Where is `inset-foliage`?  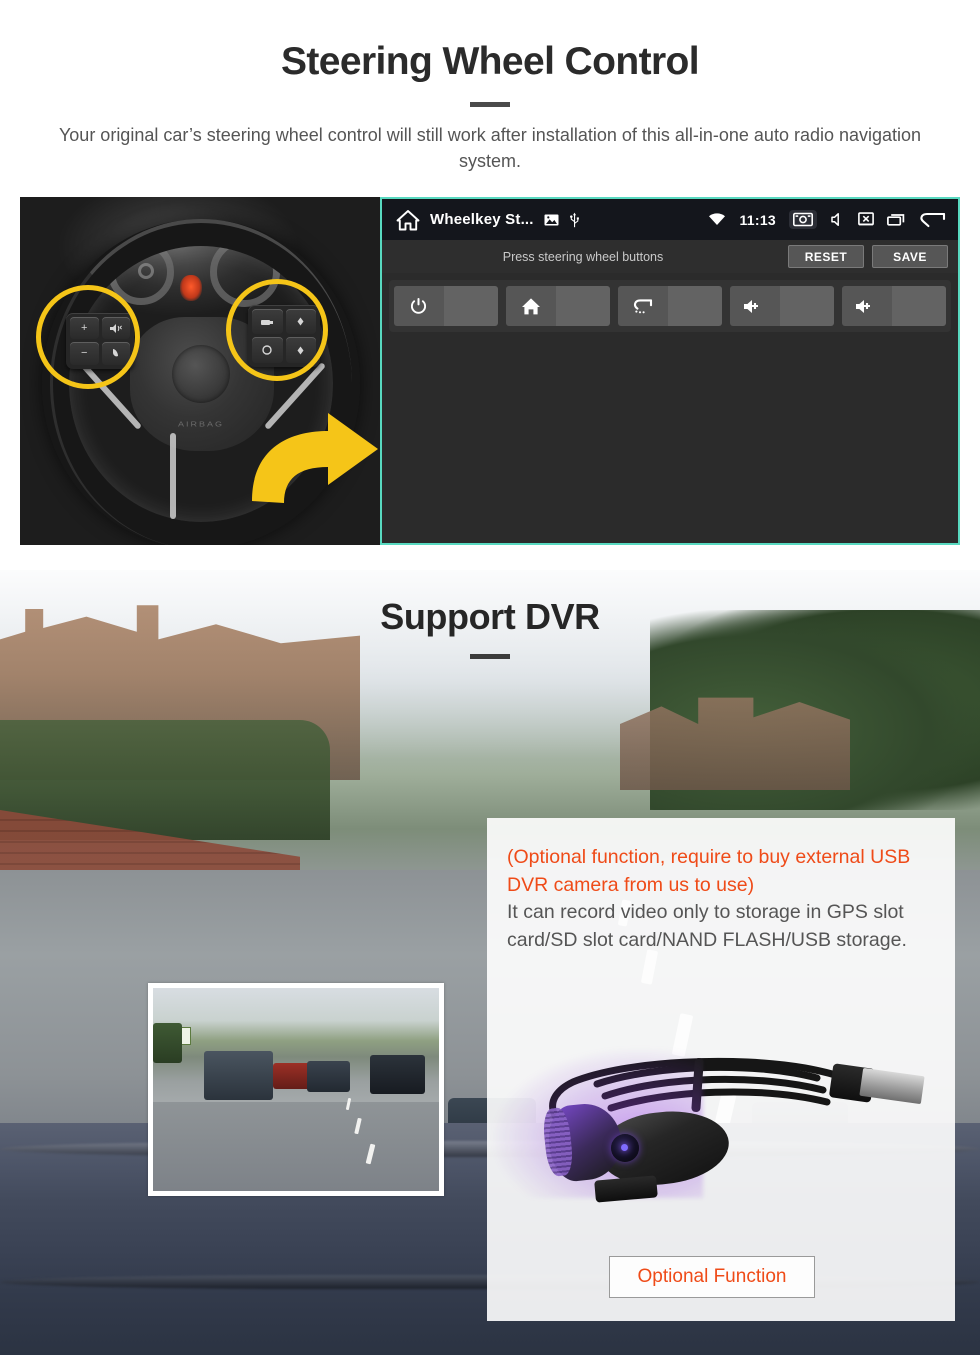 inset-foliage is located at coordinates (167, 1043).